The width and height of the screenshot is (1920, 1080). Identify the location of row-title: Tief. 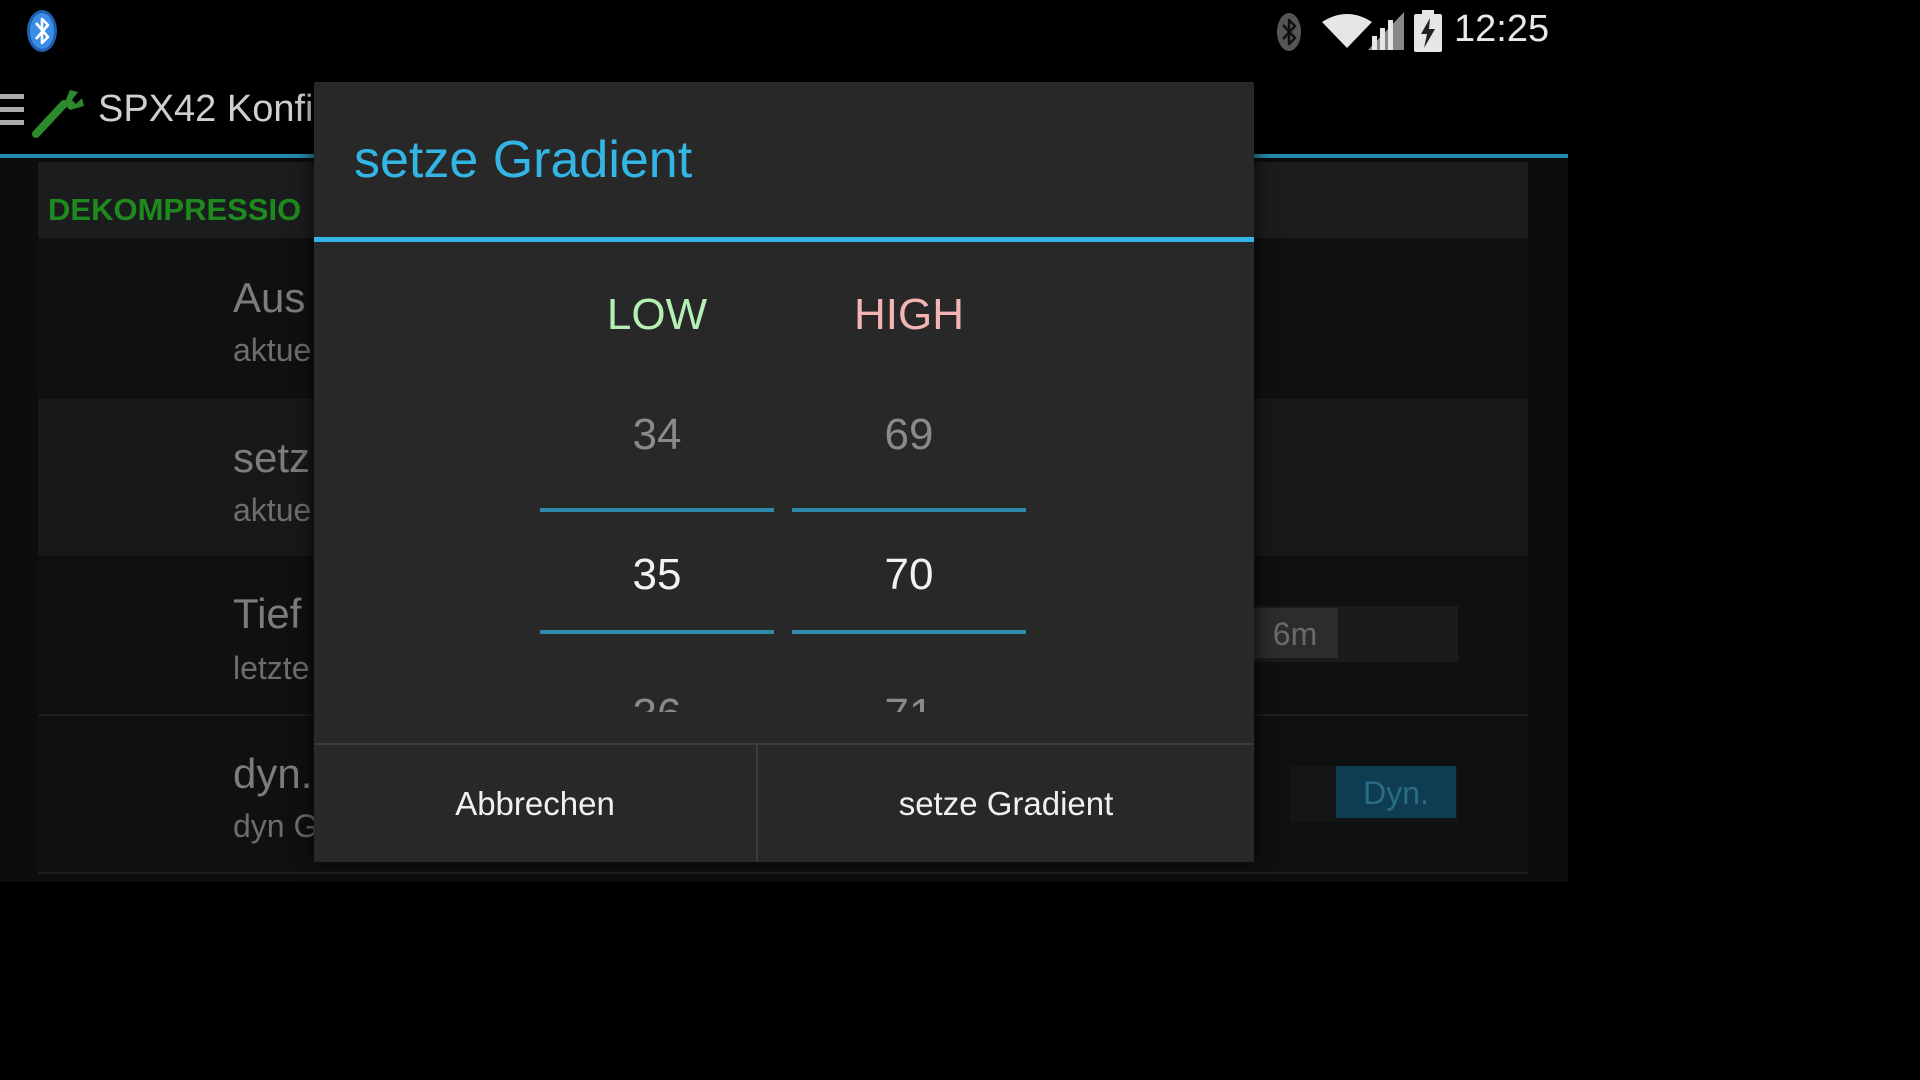
(267, 613).